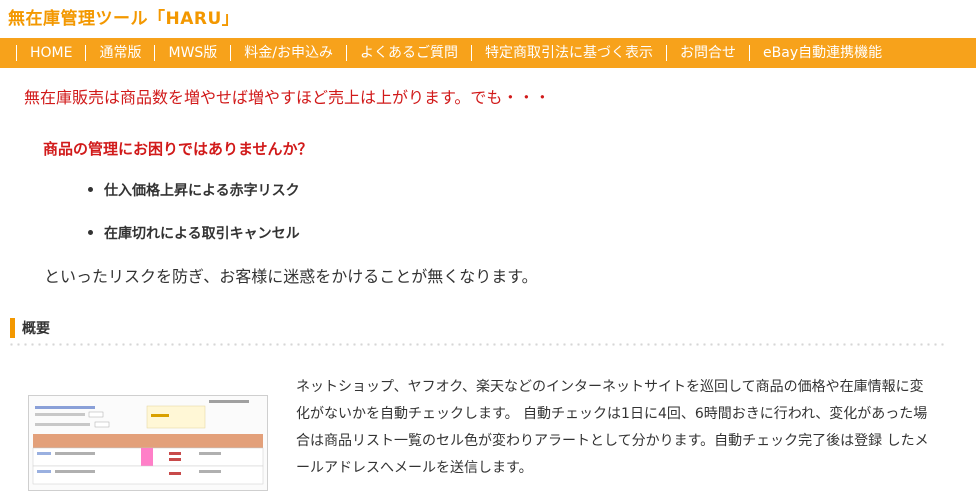  I want to click on nav-legal: 特定商取引法に基づく表示, so click(568, 53).